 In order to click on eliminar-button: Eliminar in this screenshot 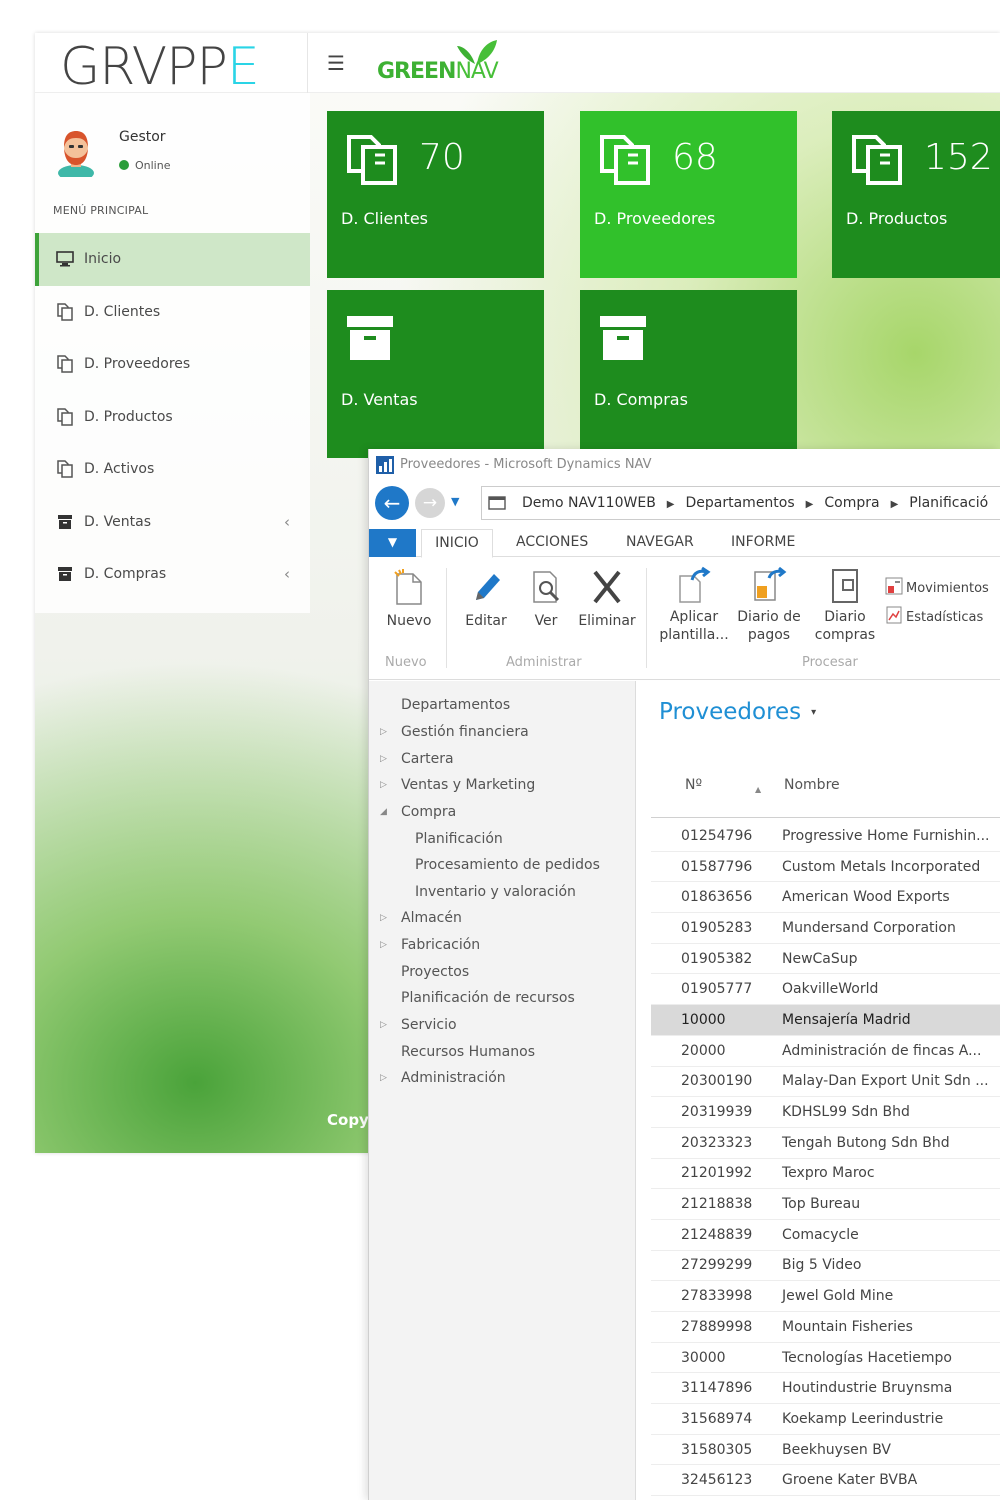, I will do `click(607, 599)`.